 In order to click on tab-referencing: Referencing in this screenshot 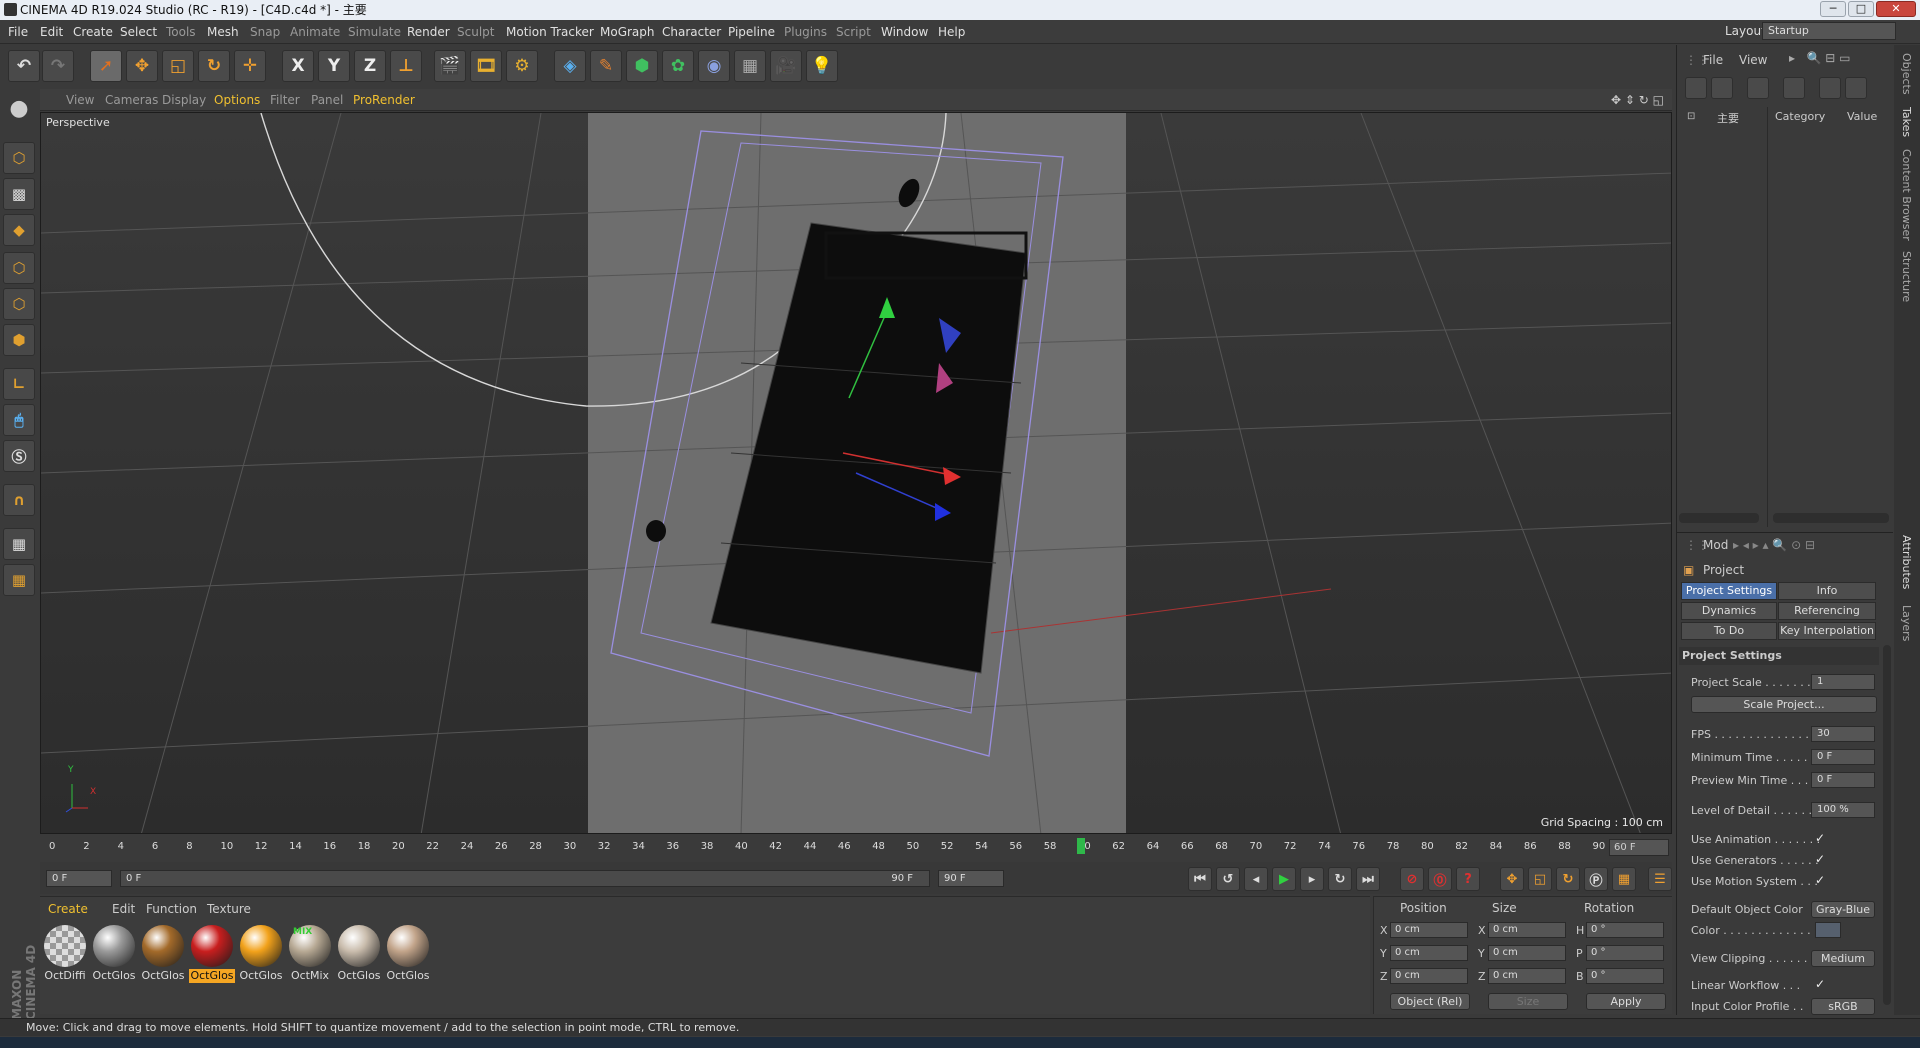, I will do `click(1827, 611)`.